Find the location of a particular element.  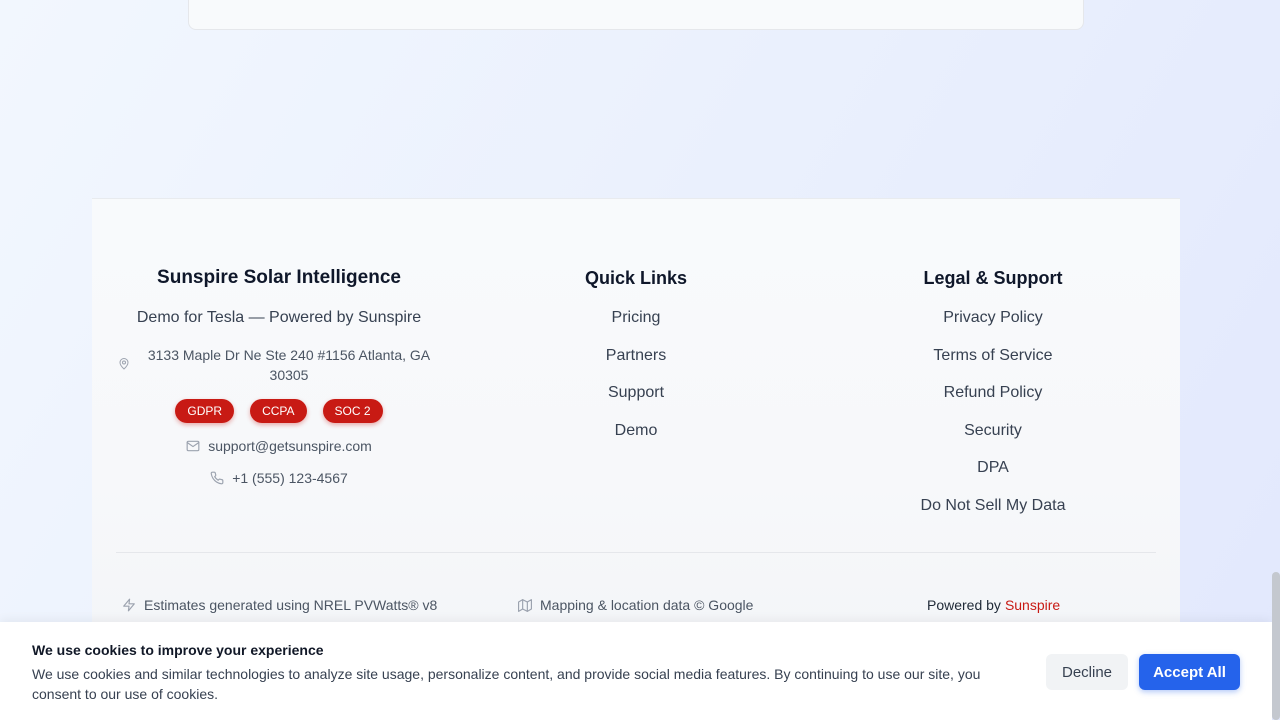

link-pricing: Pricing is located at coordinates (636, 318).